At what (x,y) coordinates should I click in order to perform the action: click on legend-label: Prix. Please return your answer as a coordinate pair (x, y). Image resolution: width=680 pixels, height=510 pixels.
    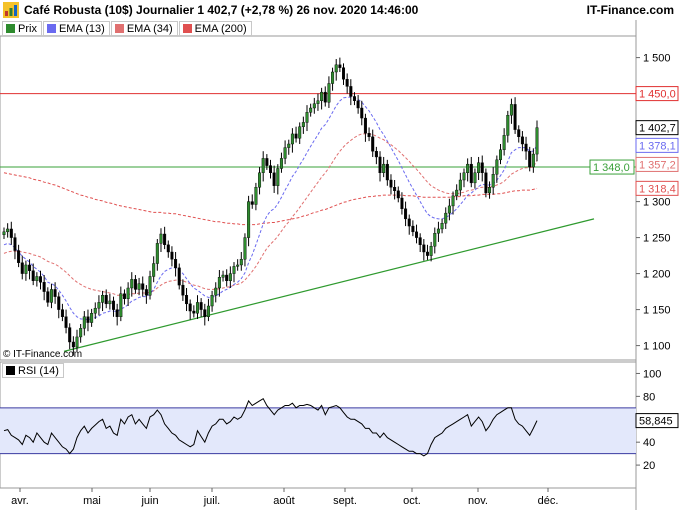
    Looking at the image, I should click on (27, 28).